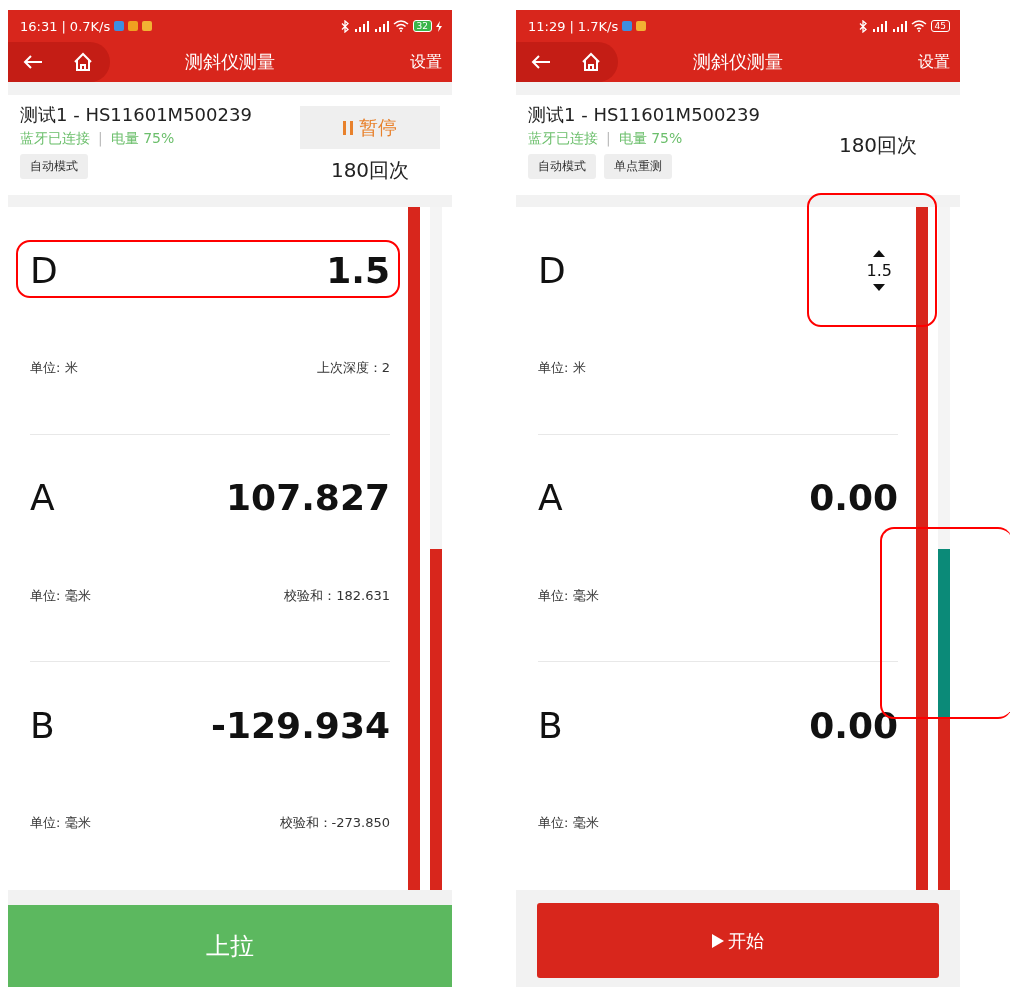  What do you see at coordinates (90, 26) in the screenshot?
I see `network-speed: 0.7K/s` at bounding box center [90, 26].